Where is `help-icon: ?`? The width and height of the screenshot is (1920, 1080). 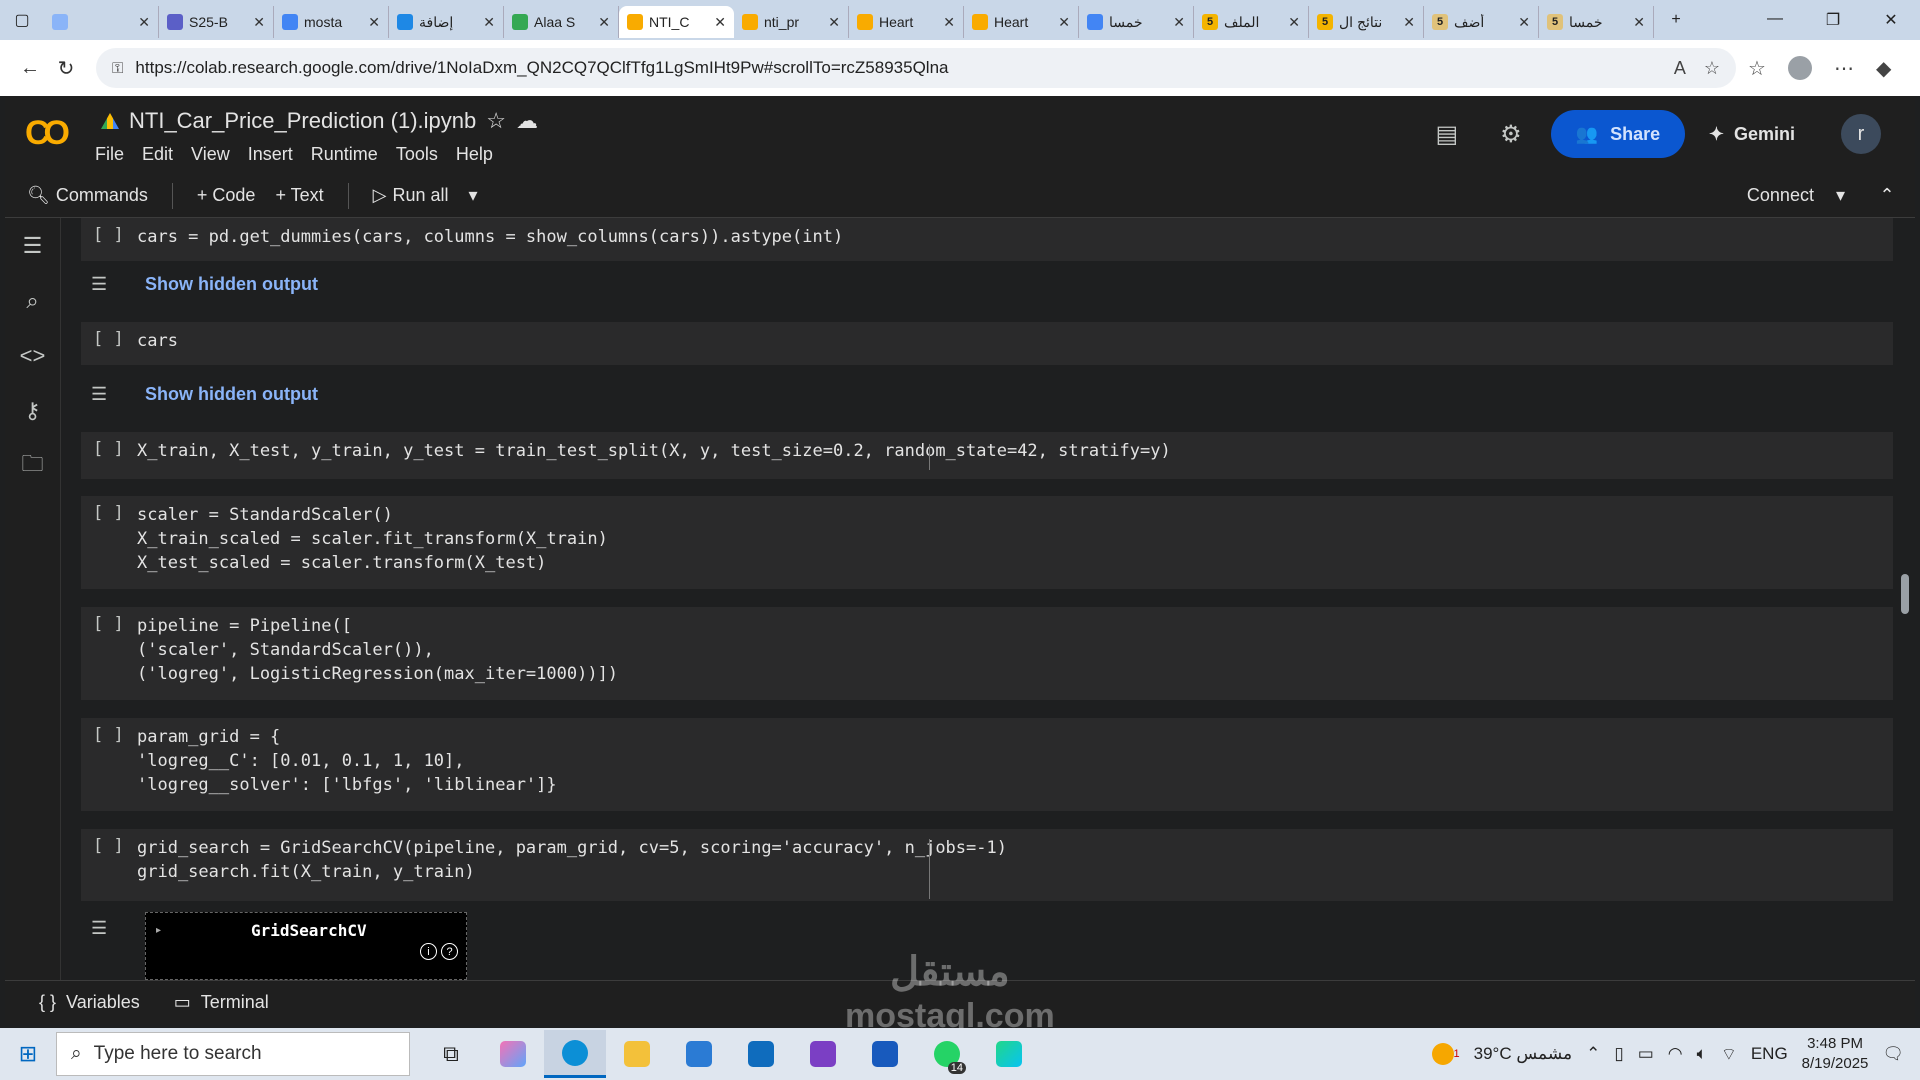
help-icon: ? is located at coordinates (449, 951).